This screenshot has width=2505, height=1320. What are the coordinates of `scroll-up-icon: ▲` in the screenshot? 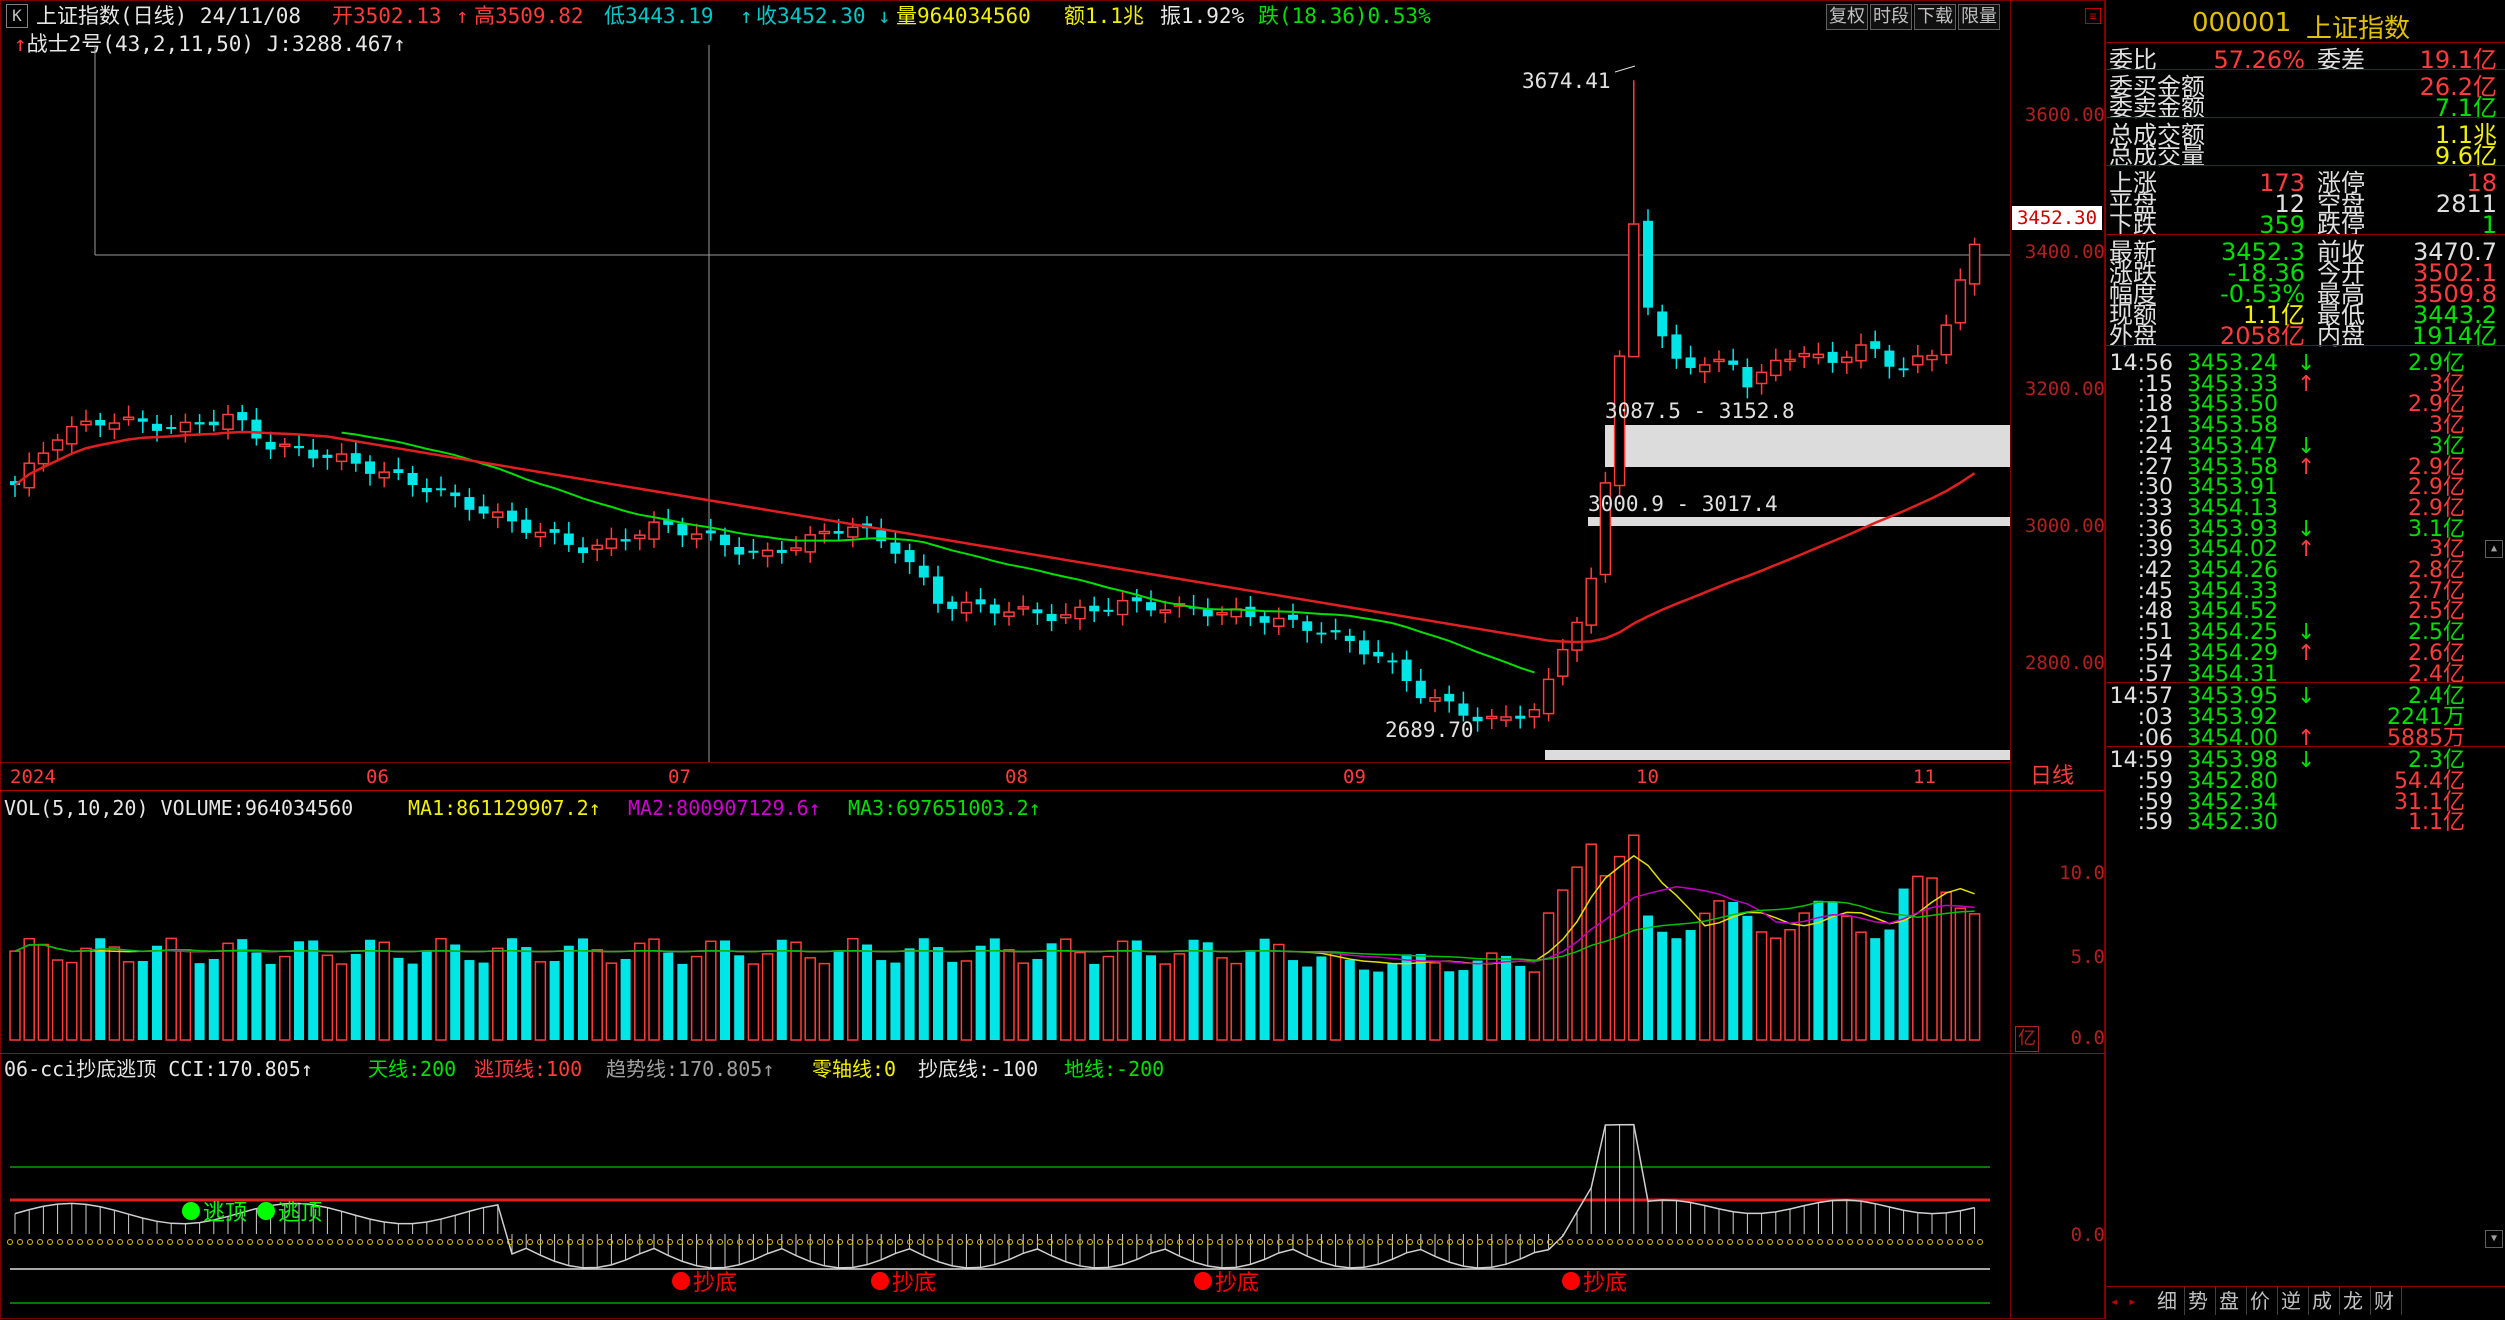 It's located at (2494, 549).